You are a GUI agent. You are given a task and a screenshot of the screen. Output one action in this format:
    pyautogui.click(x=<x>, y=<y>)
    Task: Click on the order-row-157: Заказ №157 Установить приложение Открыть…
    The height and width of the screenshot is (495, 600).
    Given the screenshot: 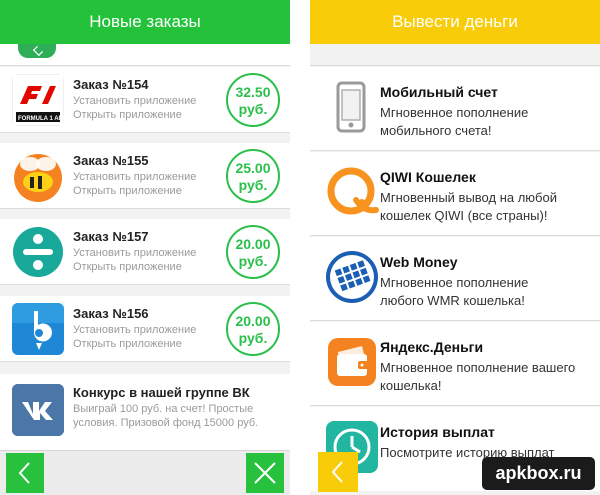 What is the action you would take?
    pyautogui.click(x=145, y=252)
    